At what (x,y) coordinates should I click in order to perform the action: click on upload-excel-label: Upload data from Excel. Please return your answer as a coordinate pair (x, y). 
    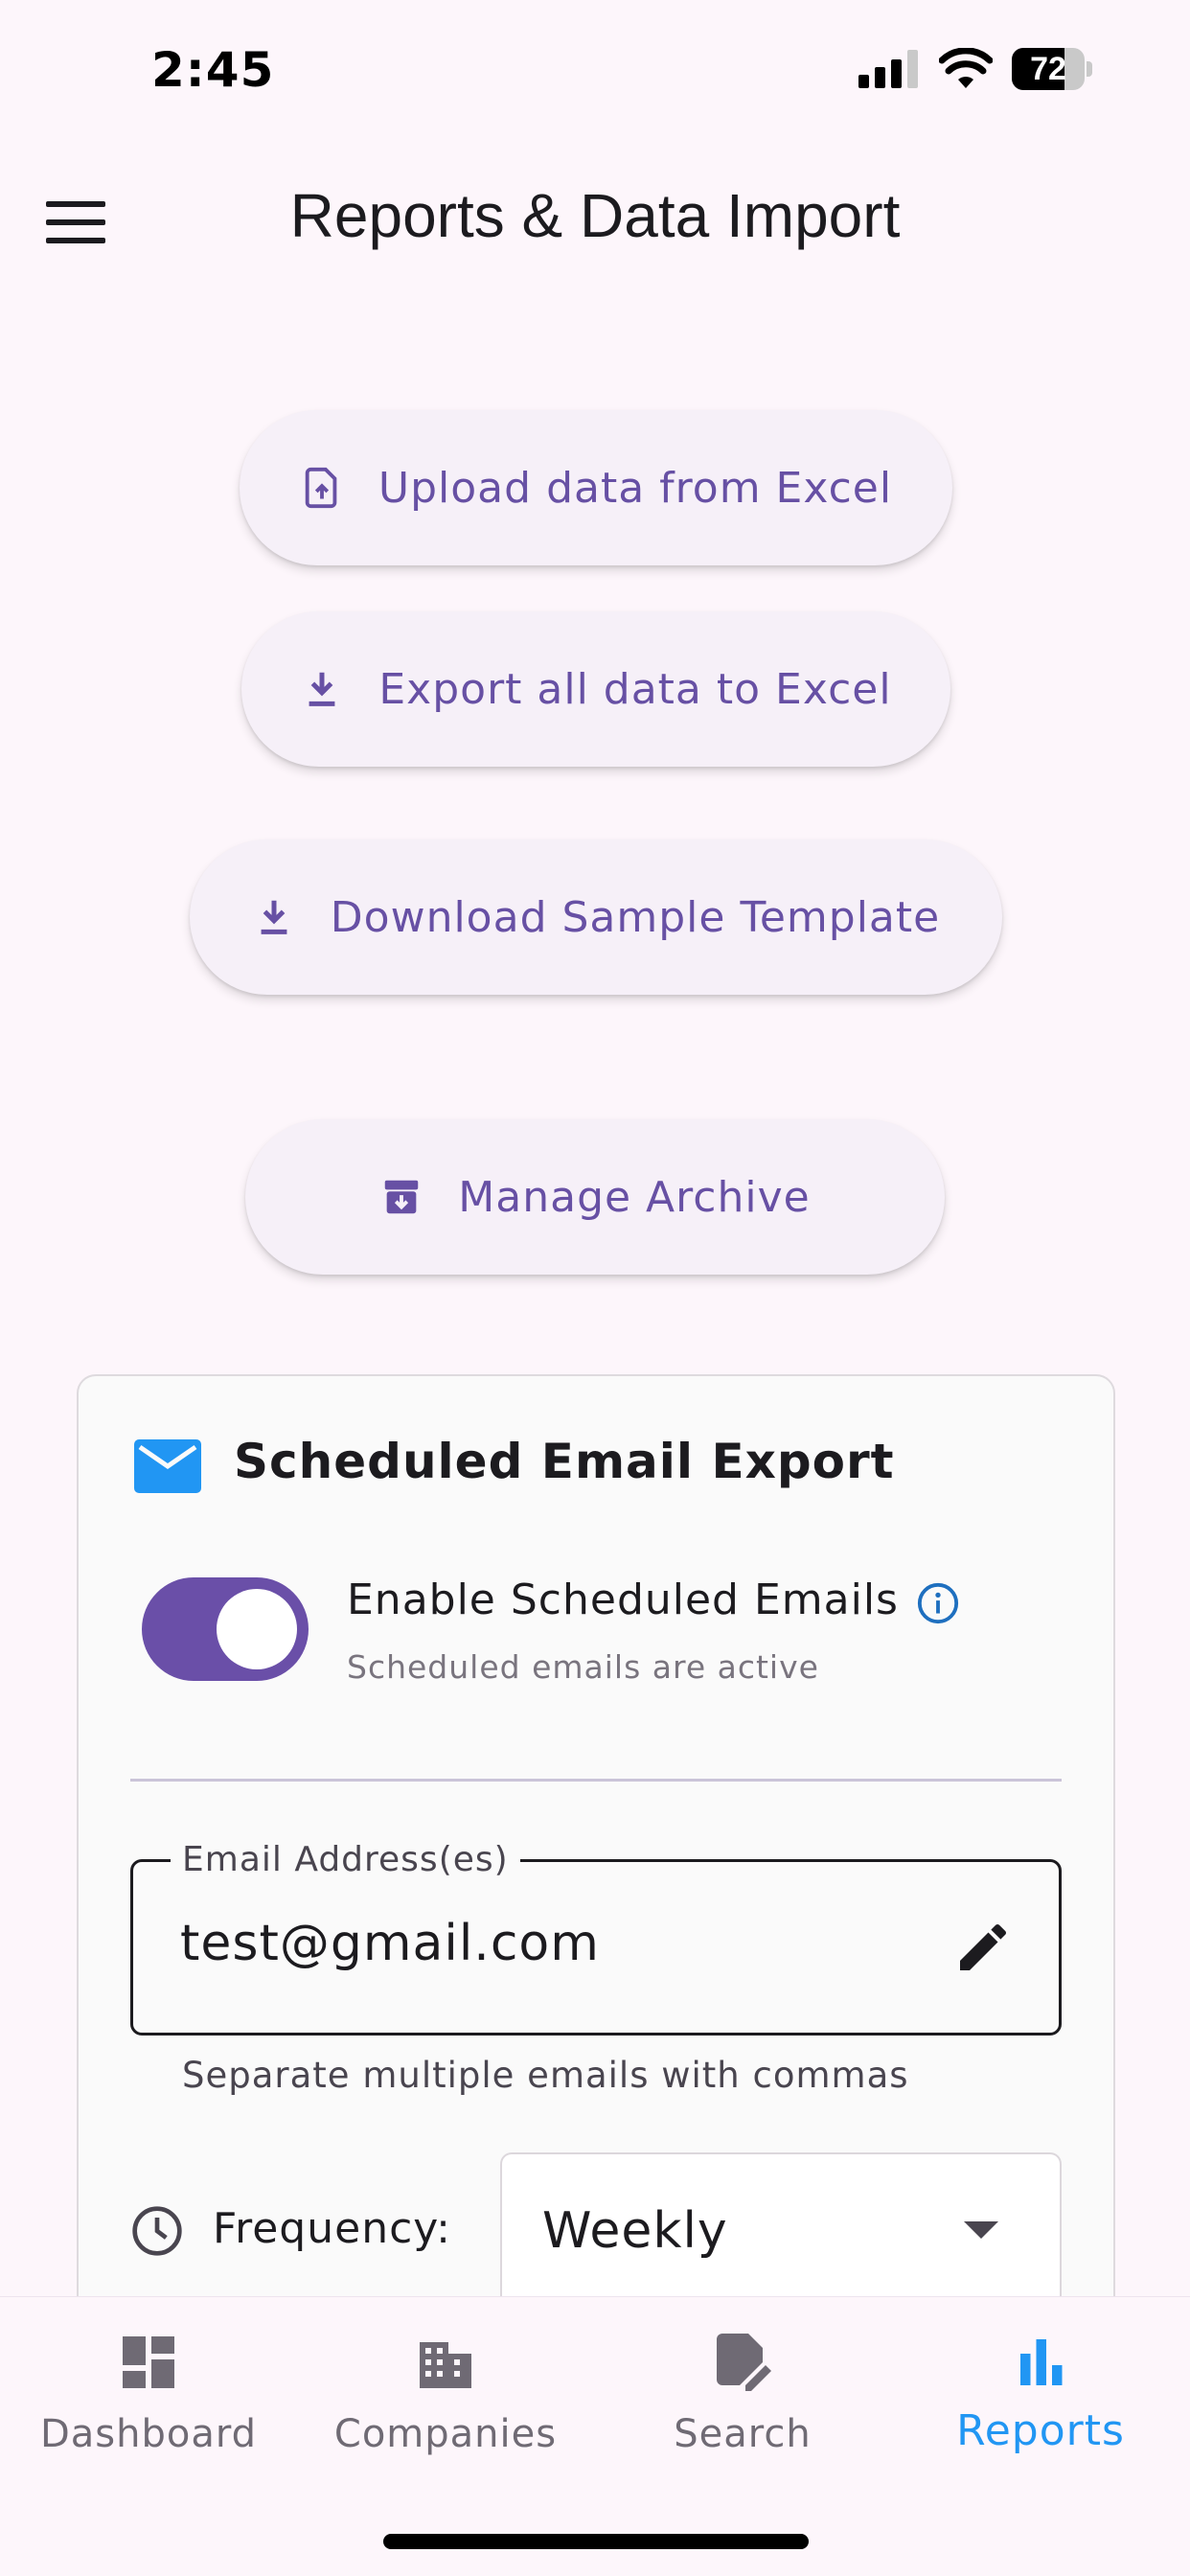
    Looking at the image, I should click on (636, 488).